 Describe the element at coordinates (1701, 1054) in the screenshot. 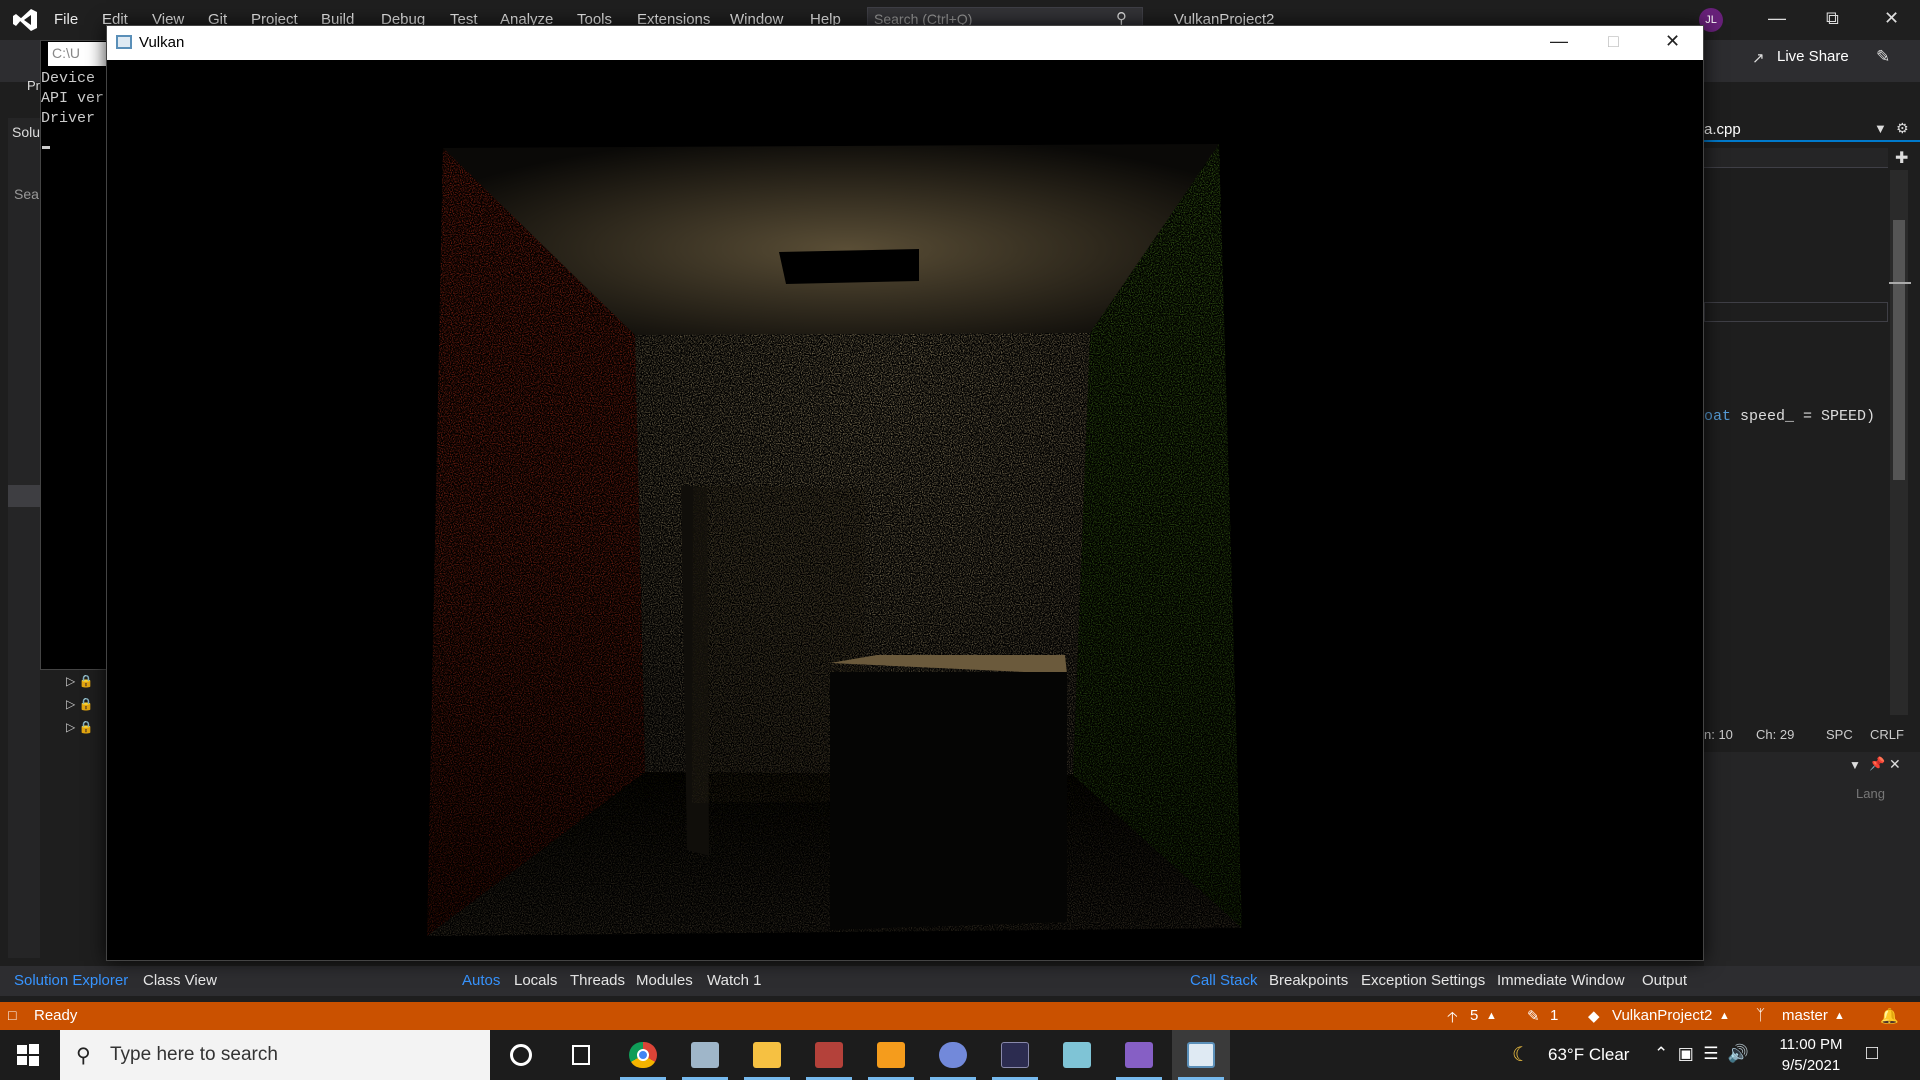

I see `system-tray: ⌃ ▣ ☰ 🔊` at that location.